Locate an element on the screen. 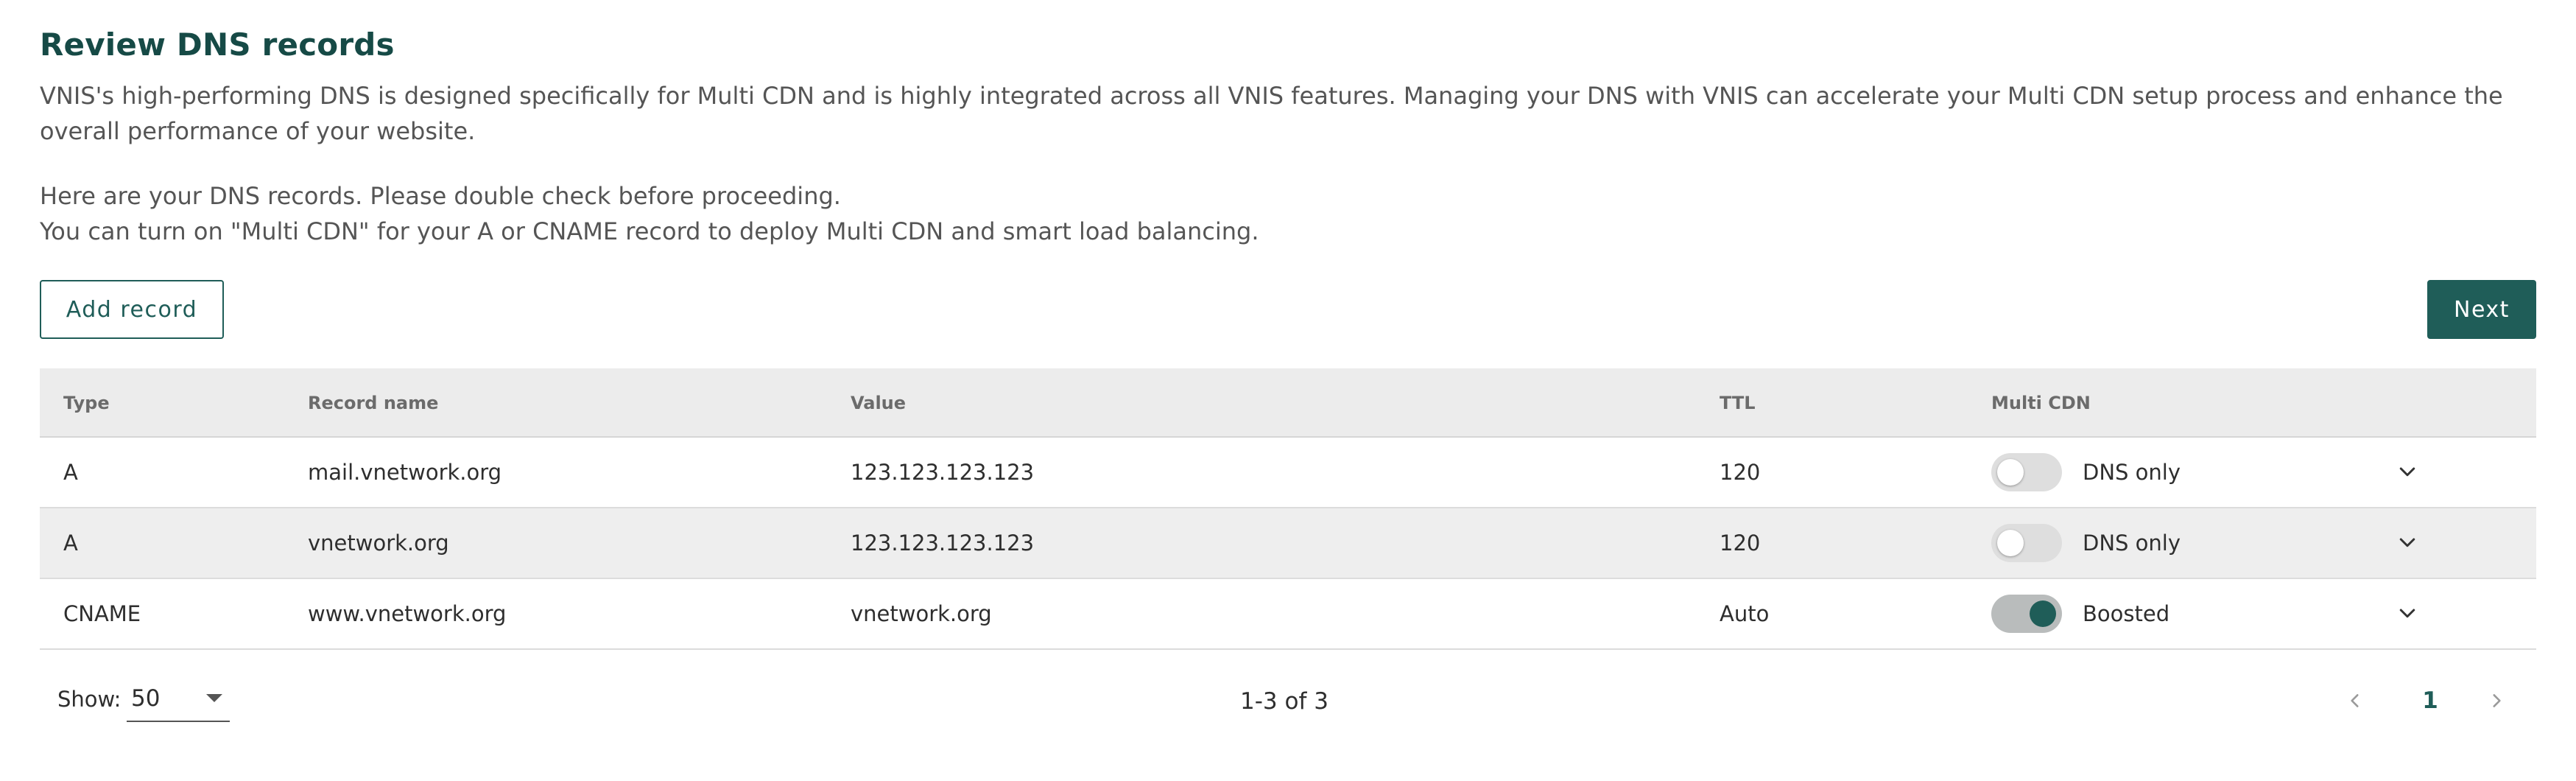  column-header-multi-cdn: Multi CDN is located at coordinates (2041, 403).